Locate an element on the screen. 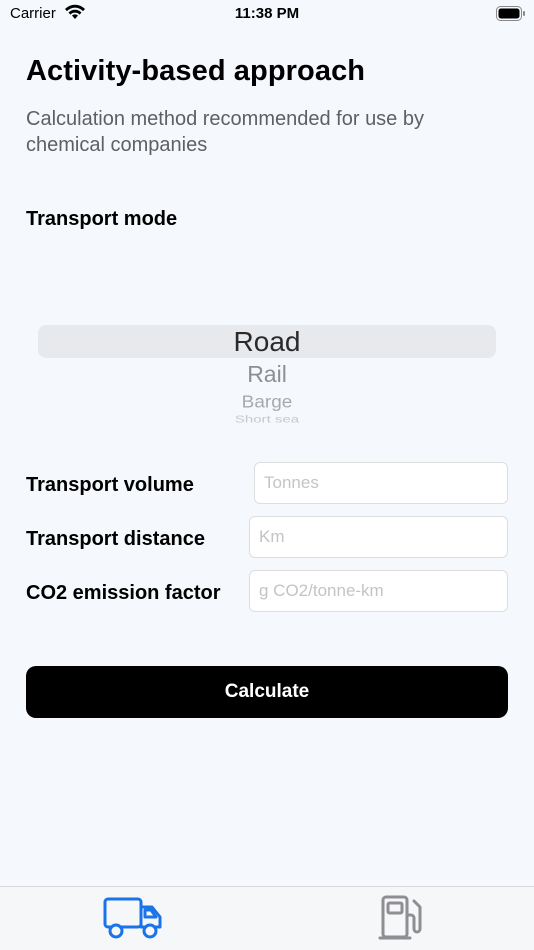  transport-volume-label: Transport volume is located at coordinates (110, 485).